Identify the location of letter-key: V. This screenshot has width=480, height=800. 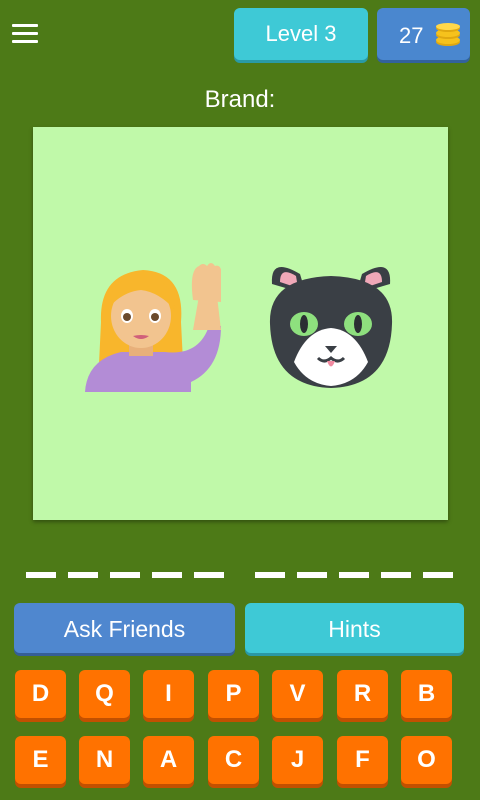
(297, 694).